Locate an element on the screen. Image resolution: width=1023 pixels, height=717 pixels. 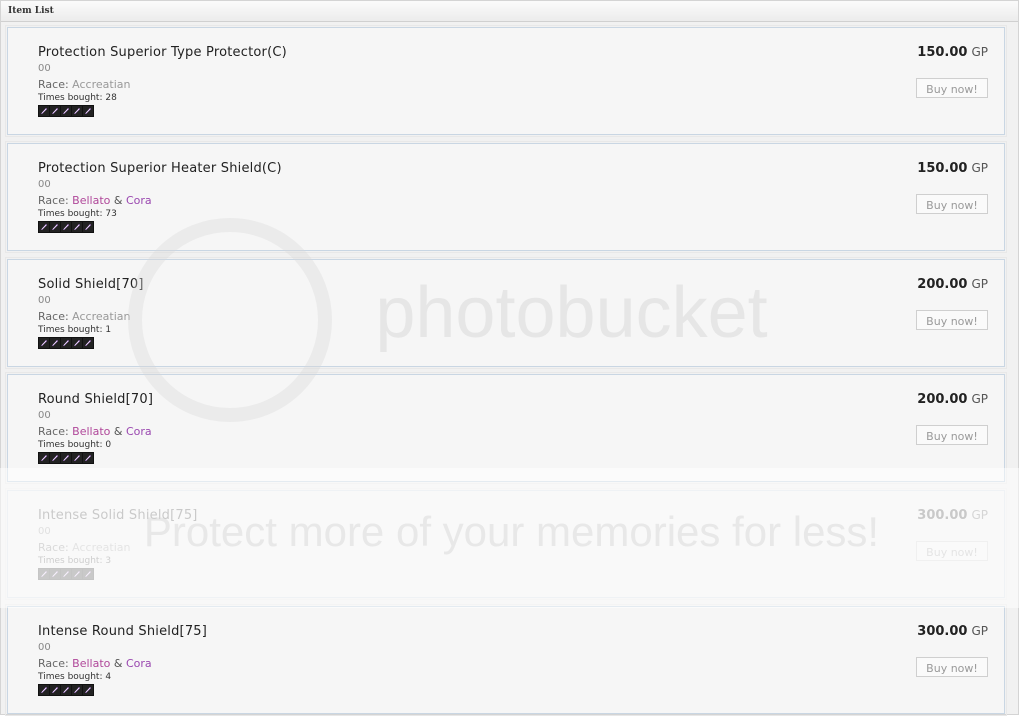
item-name: Protection Superior Type Protector(C) is located at coordinates (162, 52).